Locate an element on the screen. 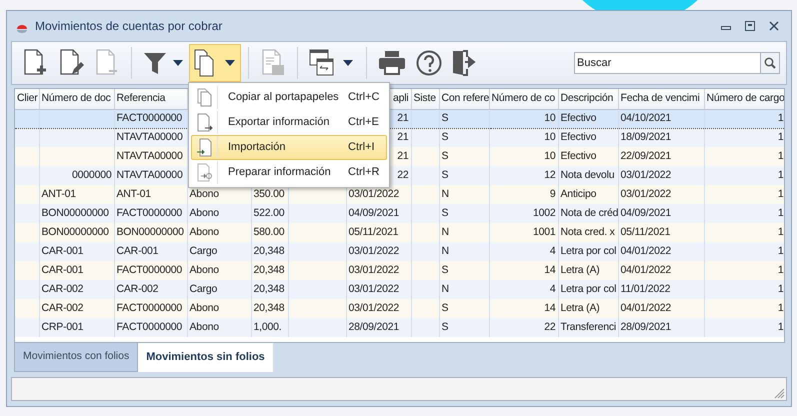 This screenshot has height=416, width=797. table-cell: 580.00 is located at coordinates (269, 232).